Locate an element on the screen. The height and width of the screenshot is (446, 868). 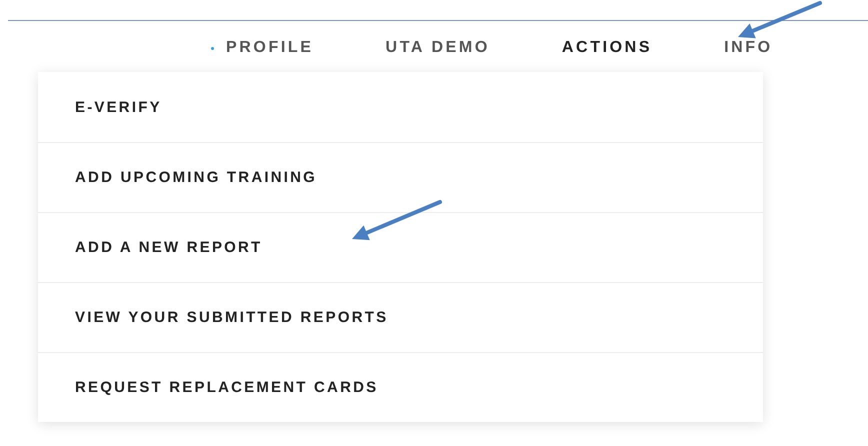
menu-item: E-VERIFY is located at coordinates (118, 107).